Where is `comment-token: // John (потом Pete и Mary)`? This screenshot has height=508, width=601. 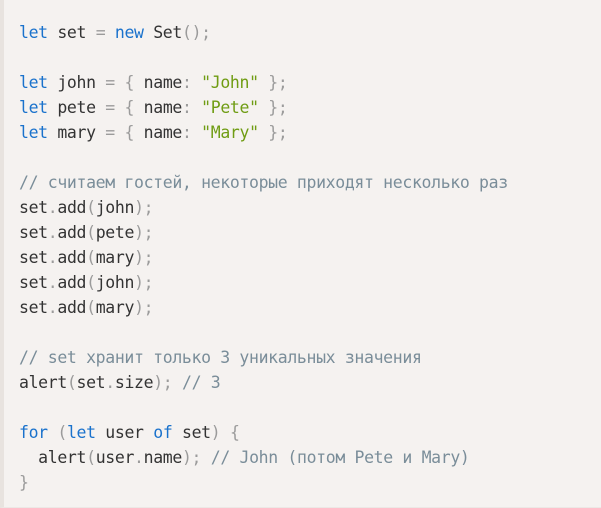 comment-token: // John (потом Pete и Mary) is located at coordinates (340, 457).